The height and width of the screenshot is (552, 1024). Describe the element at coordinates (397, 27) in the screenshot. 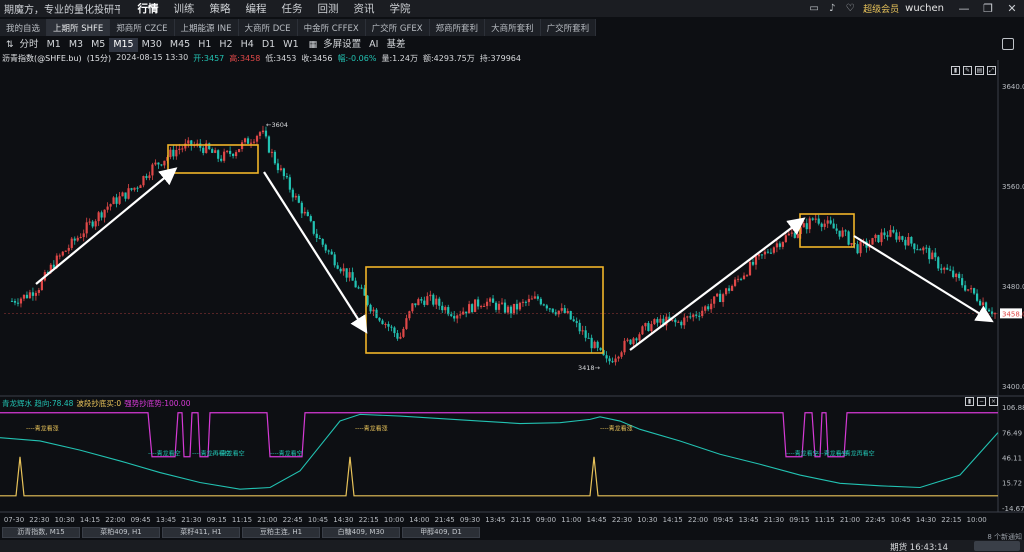

I see `tab-gfex: 广交所 GFEX` at that location.